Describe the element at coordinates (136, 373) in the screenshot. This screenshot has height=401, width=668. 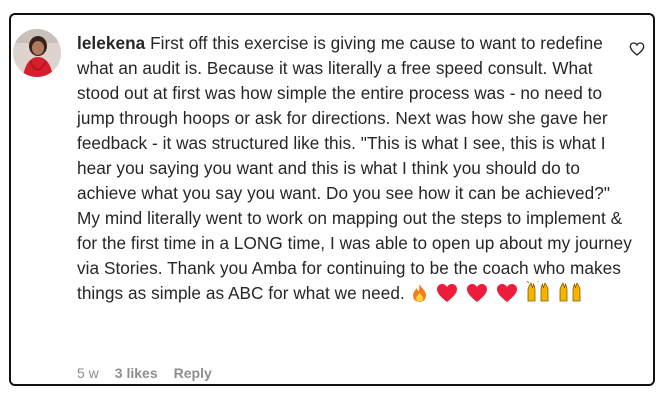
I see `likes-count-link: 3 likes` at that location.